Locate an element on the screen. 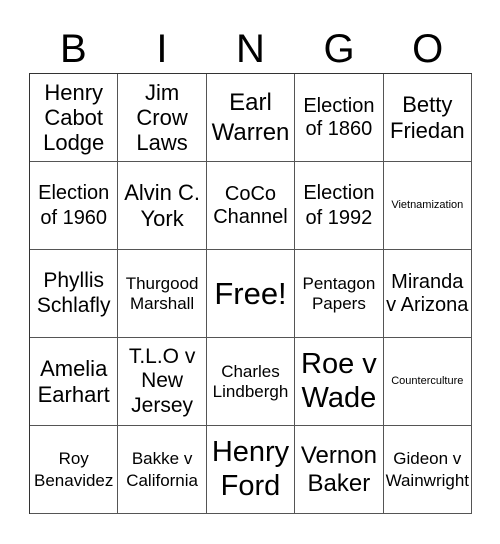  header-letter-o: O is located at coordinates (428, 49).